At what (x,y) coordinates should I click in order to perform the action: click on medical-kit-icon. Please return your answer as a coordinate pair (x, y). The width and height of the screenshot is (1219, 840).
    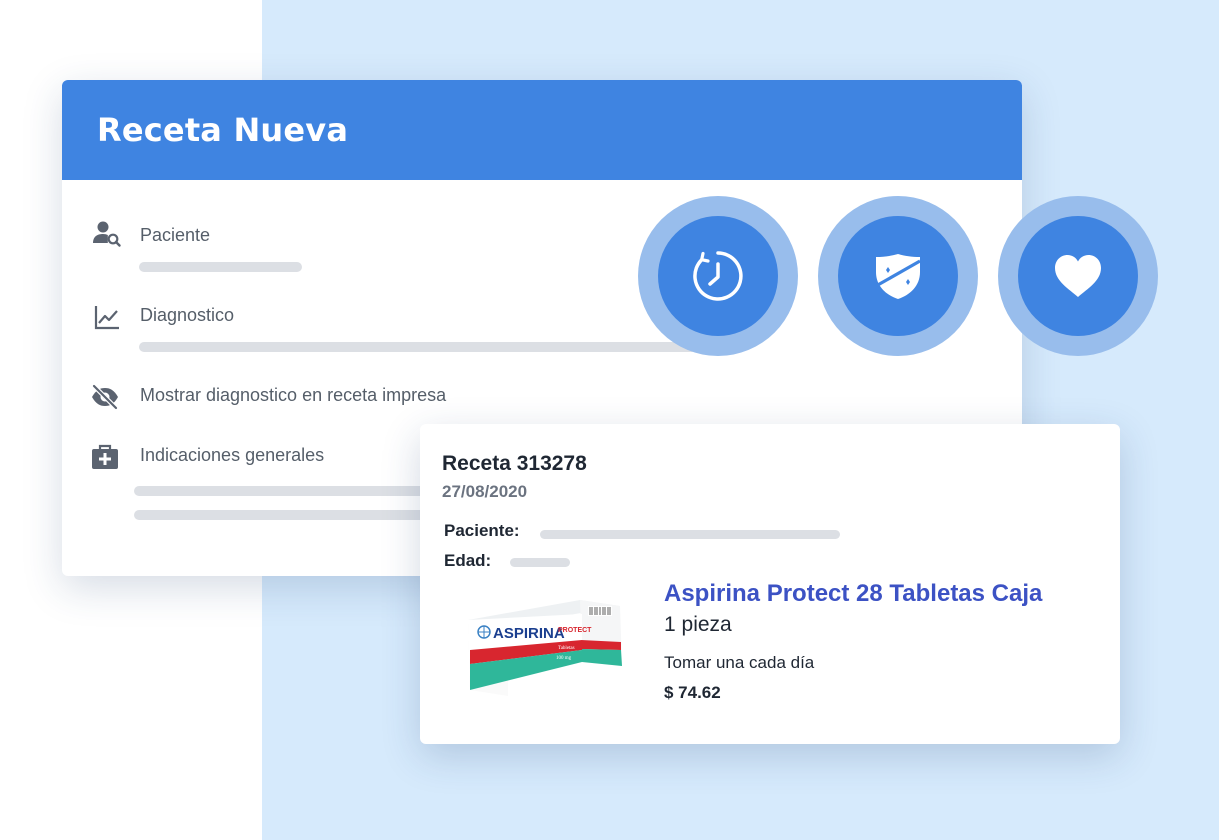
    Looking at the image, I should click on (105, 457).